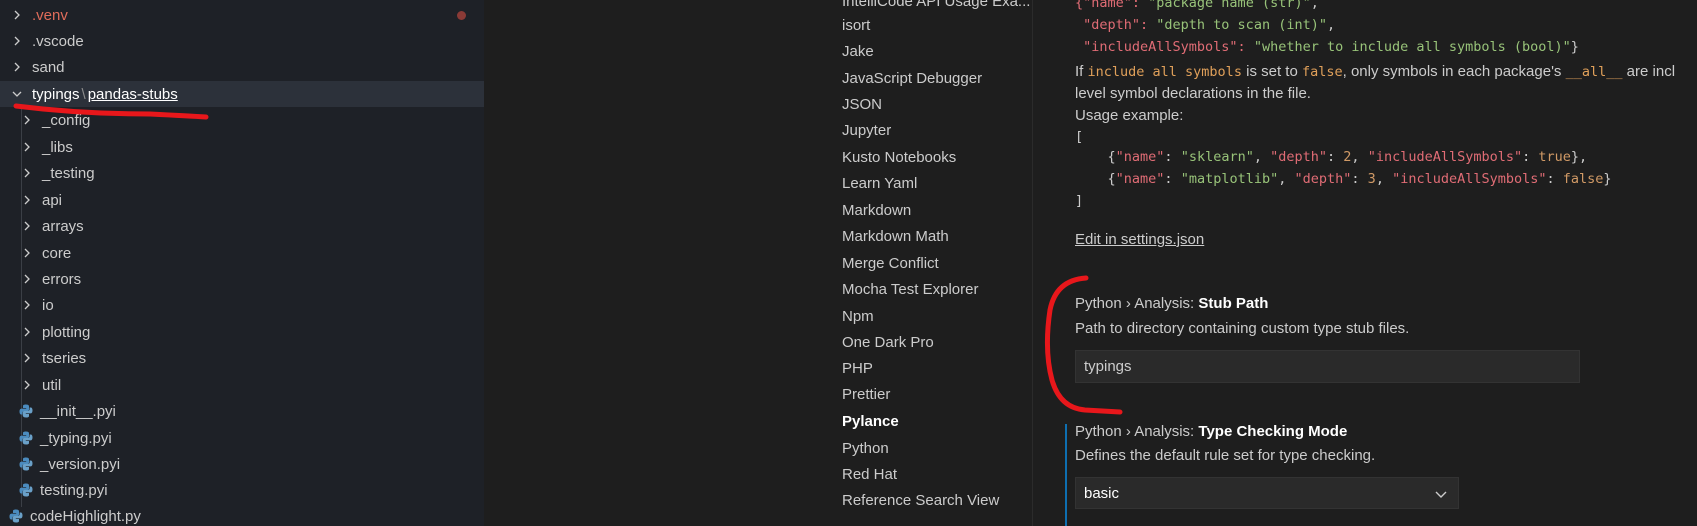 The image size is (1697, 526). Describe the element at coordinates (1267, 493) in the screenshot. I see `type-checking-mode-select: basic` at that location.